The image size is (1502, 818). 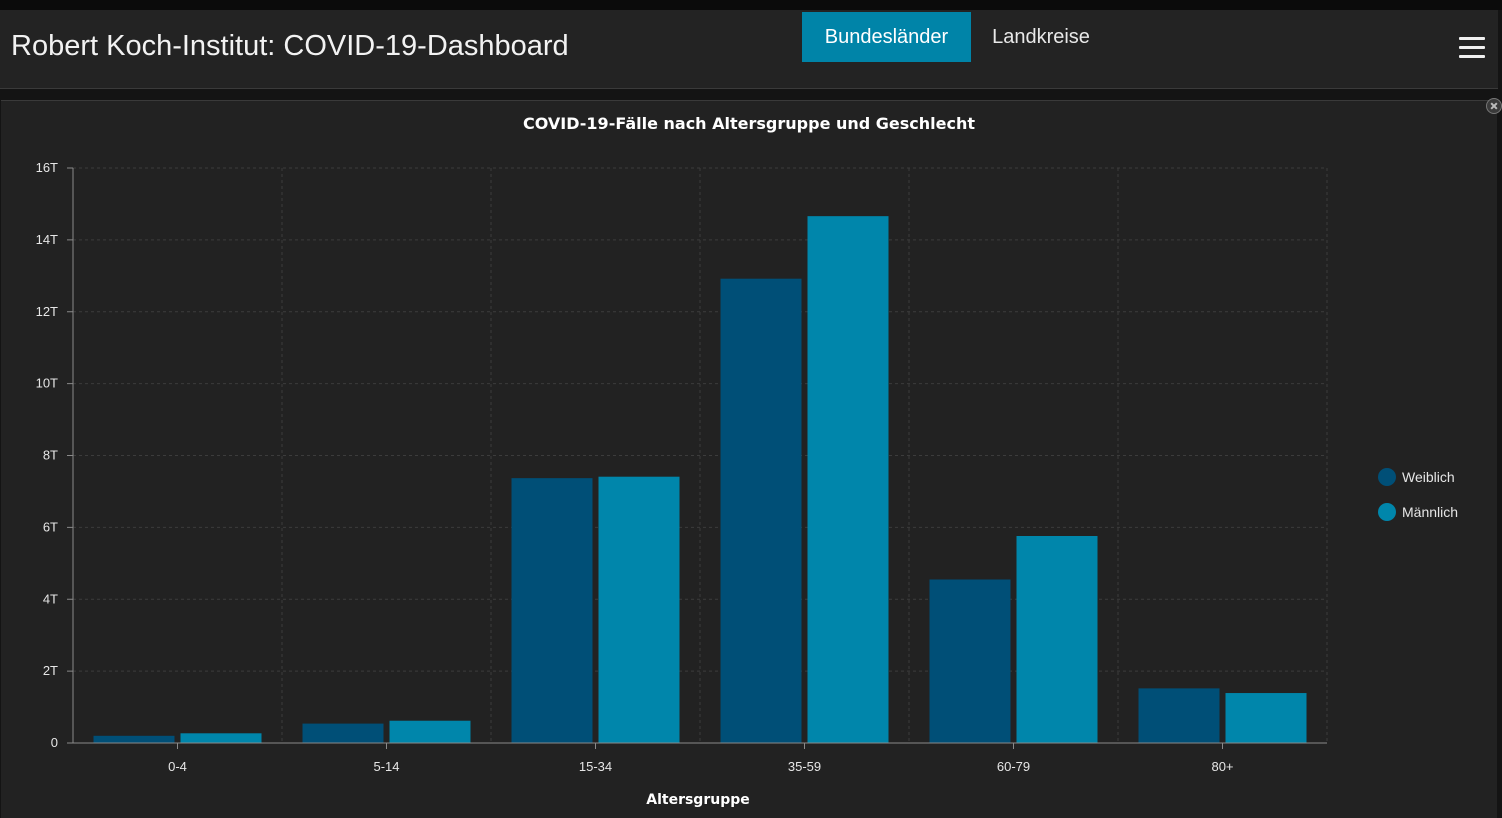 What do you see at coordinates (595, 766) in the screenshot?
I see `x-tick-label: 15-34` at bounding box center [595, 766].